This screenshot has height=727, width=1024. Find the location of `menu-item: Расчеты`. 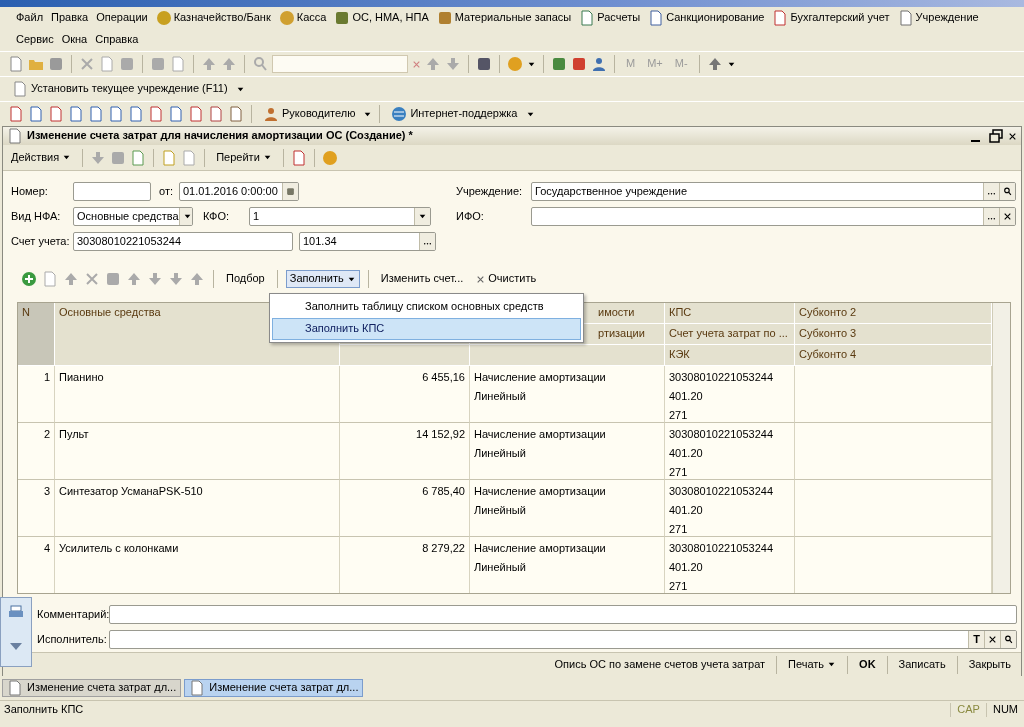

menu-item: Расчеты is located at coordinates (610, 18).